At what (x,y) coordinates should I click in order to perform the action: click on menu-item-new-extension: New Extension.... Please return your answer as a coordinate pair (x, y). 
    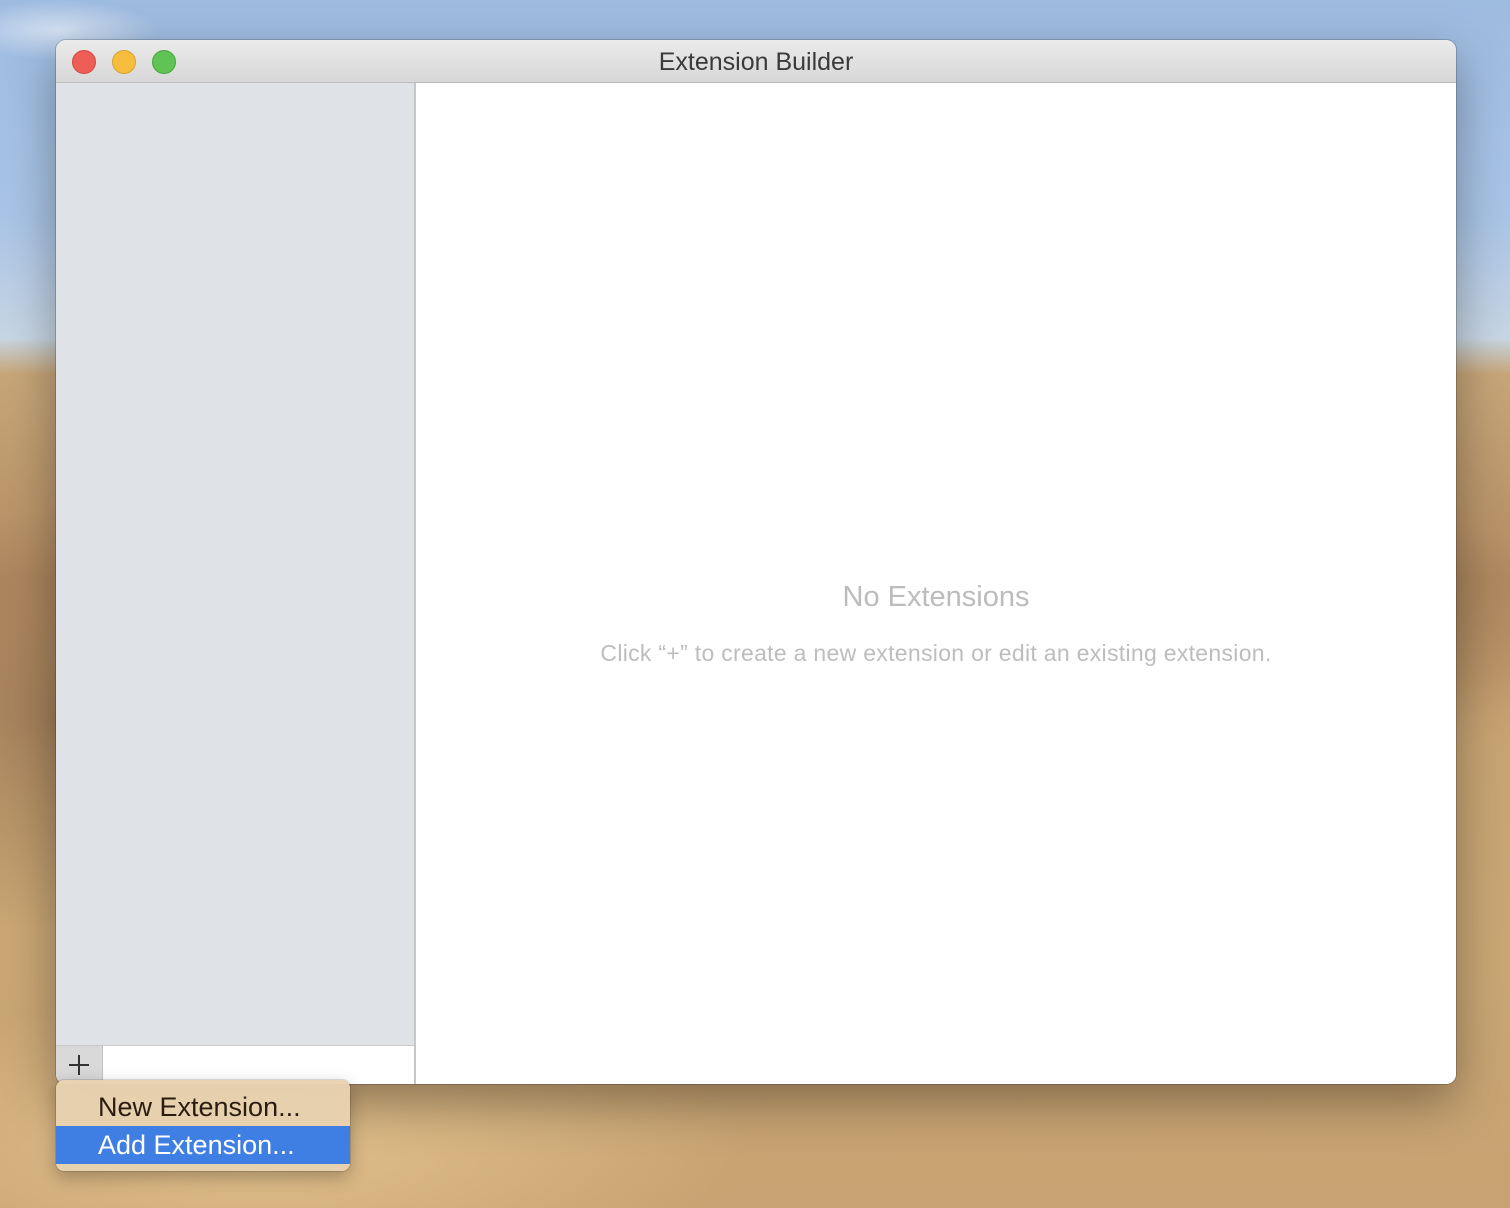
    Looking at the image, I should click on (203, 1107).